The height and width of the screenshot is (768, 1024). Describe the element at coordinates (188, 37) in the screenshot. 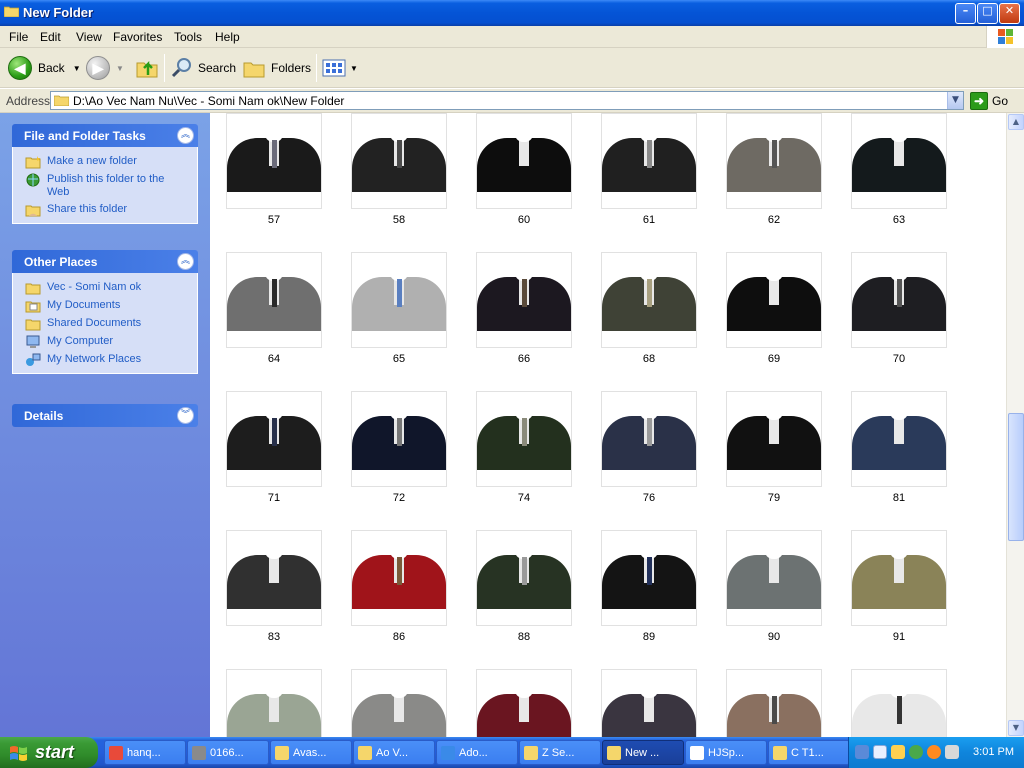

I see `menu-tools: Tools` at that location.